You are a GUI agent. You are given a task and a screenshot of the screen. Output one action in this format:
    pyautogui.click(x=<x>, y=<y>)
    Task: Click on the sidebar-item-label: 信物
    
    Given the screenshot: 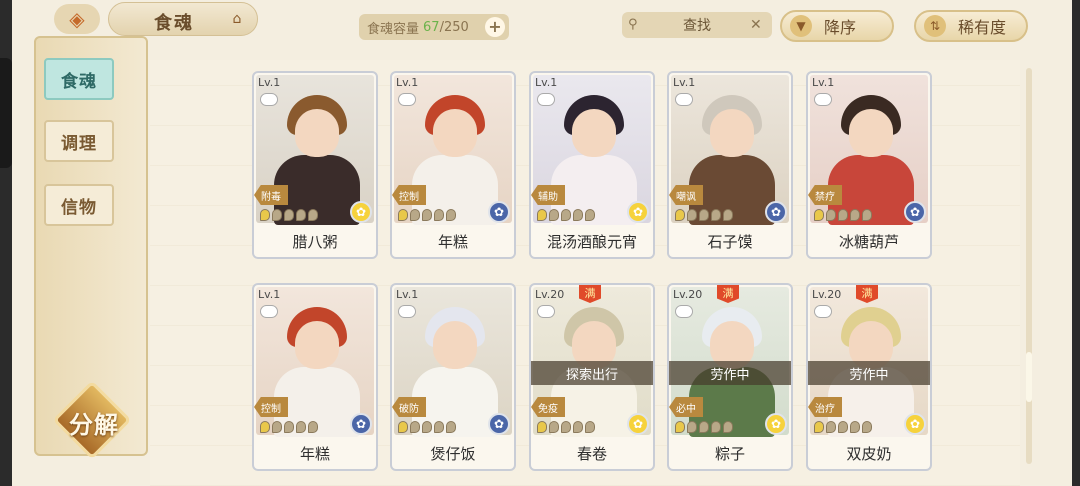 What is the action you would take?
    pyautogui.click(x=79, y=207)
    